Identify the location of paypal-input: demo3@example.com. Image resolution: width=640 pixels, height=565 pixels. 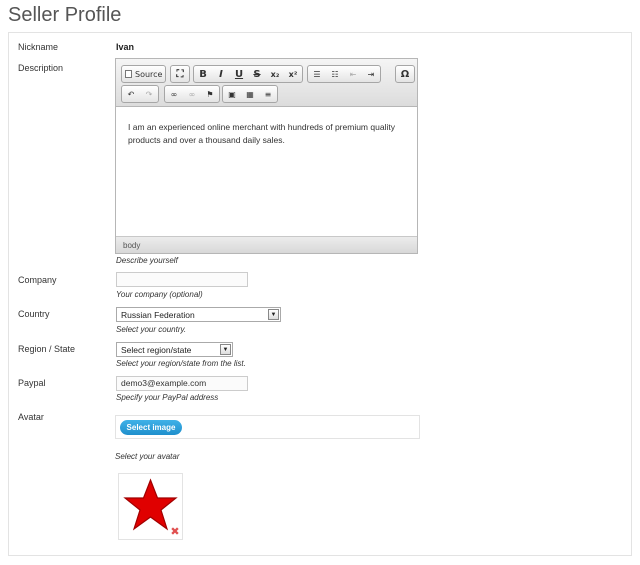
(182, 383).